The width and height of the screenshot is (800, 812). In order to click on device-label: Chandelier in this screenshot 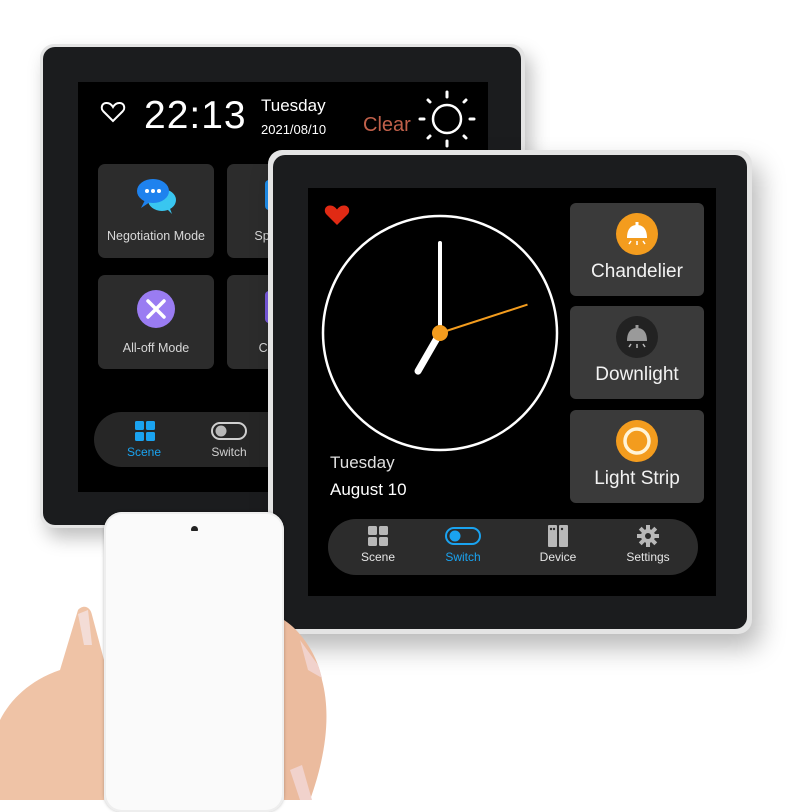, I will do `click(637, 271)`.